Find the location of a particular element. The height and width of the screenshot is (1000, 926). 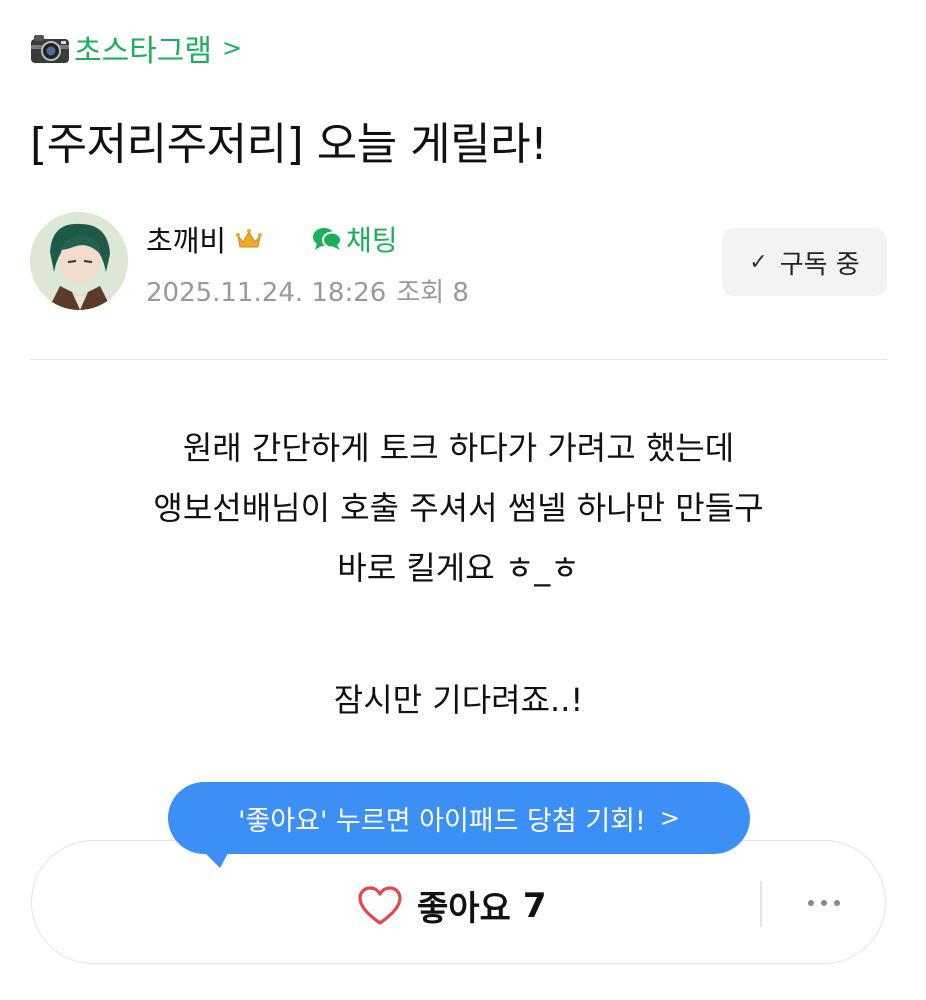

promo-bubble: '좋아요' 누르면 아이패드 당첨 기회! > is located at coordinates (459, 818).